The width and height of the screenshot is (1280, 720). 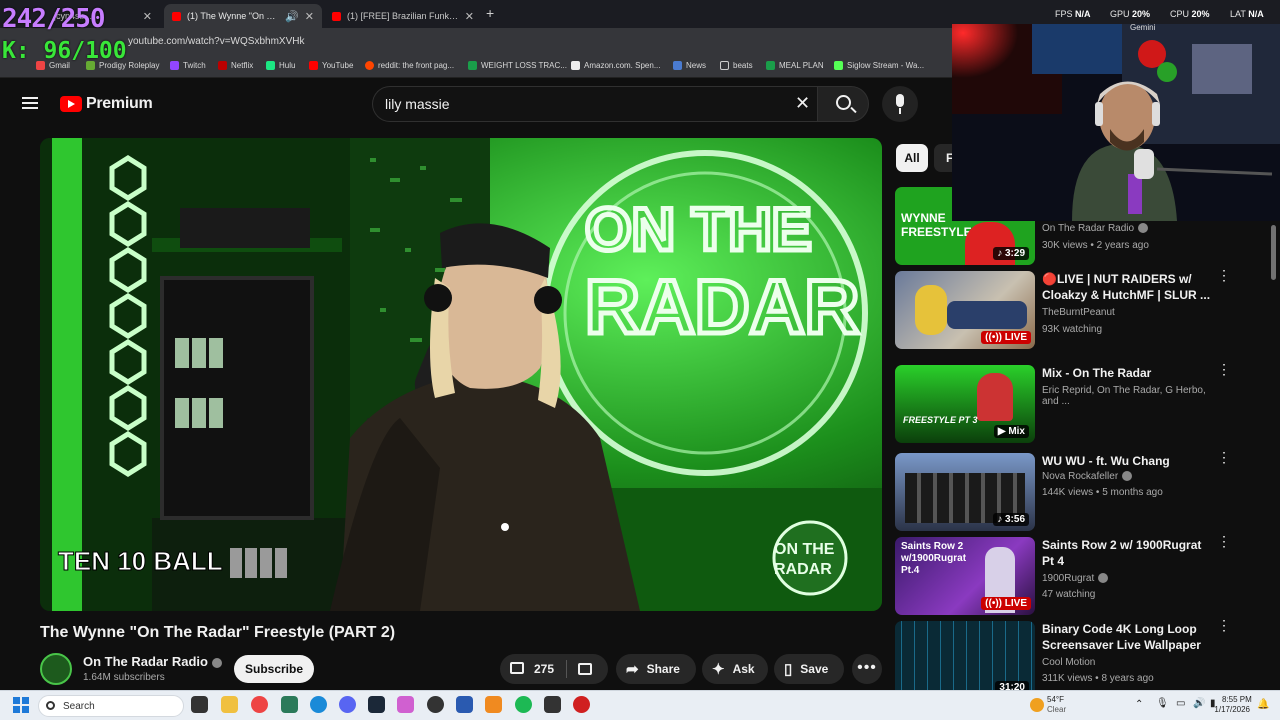 I want to click on url-field: youtube.com/watch?v=WQSxbhmXVHk, so click(x=216, y=41).